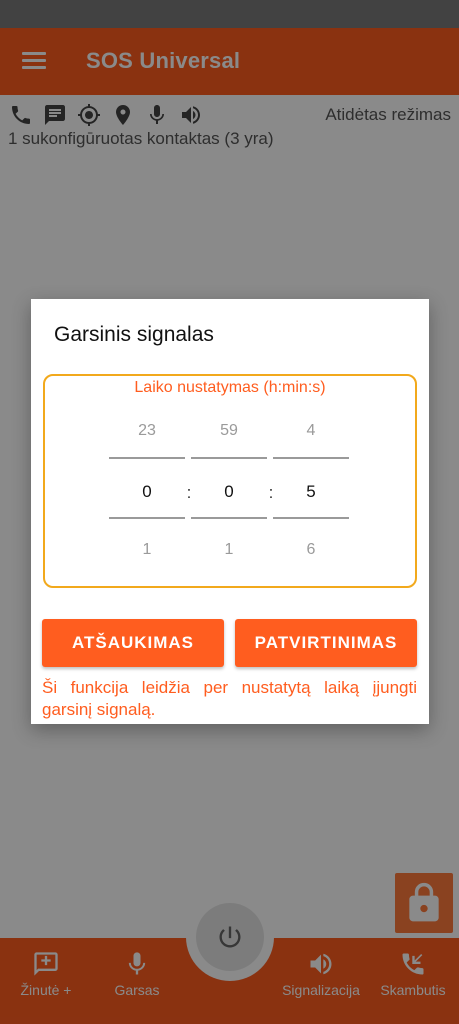 This screenshot has height=1024, width=459. What do you see at coordinates (229, 550) in the screenshot?
I see `minutes-next-value: 1` at bounding box center [229, 550].